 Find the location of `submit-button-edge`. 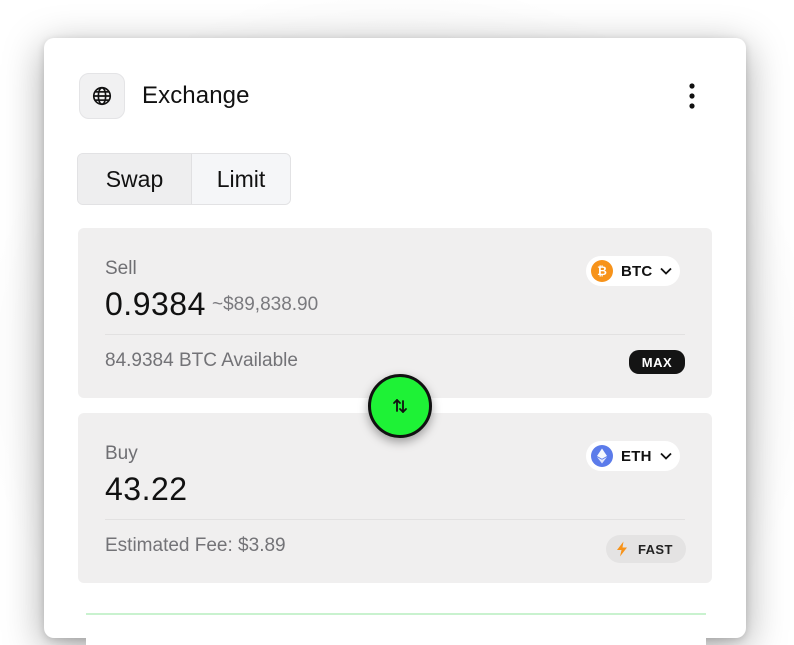

submit-button-edge is located at coordinates (396, 629).